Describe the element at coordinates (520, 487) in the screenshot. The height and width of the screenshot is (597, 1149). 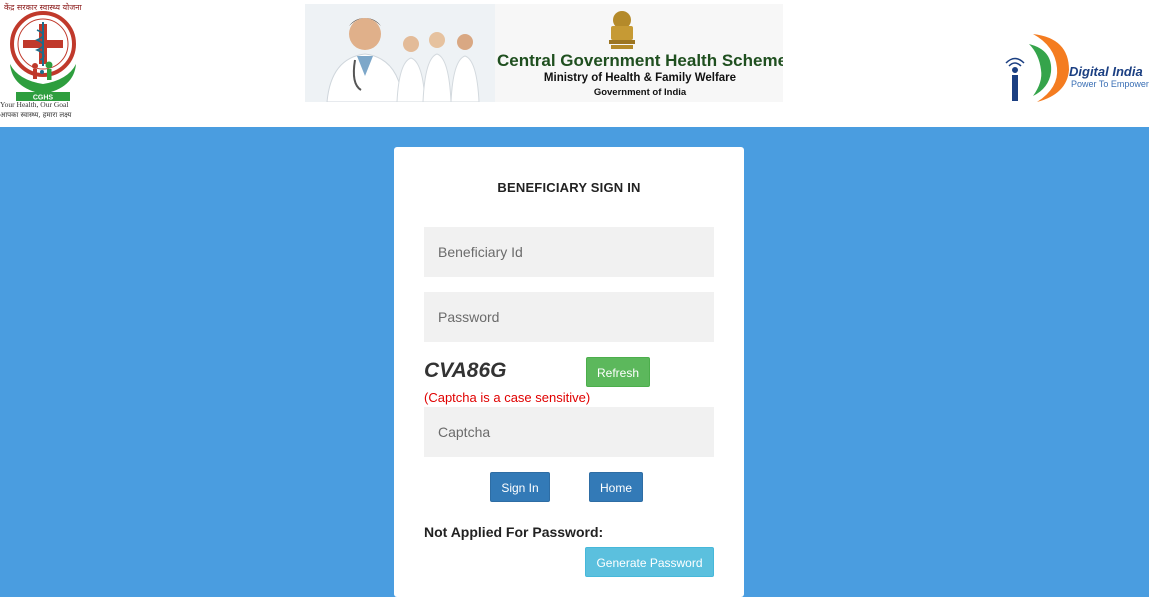
I see `sign-in-button: Sign In` at that location.